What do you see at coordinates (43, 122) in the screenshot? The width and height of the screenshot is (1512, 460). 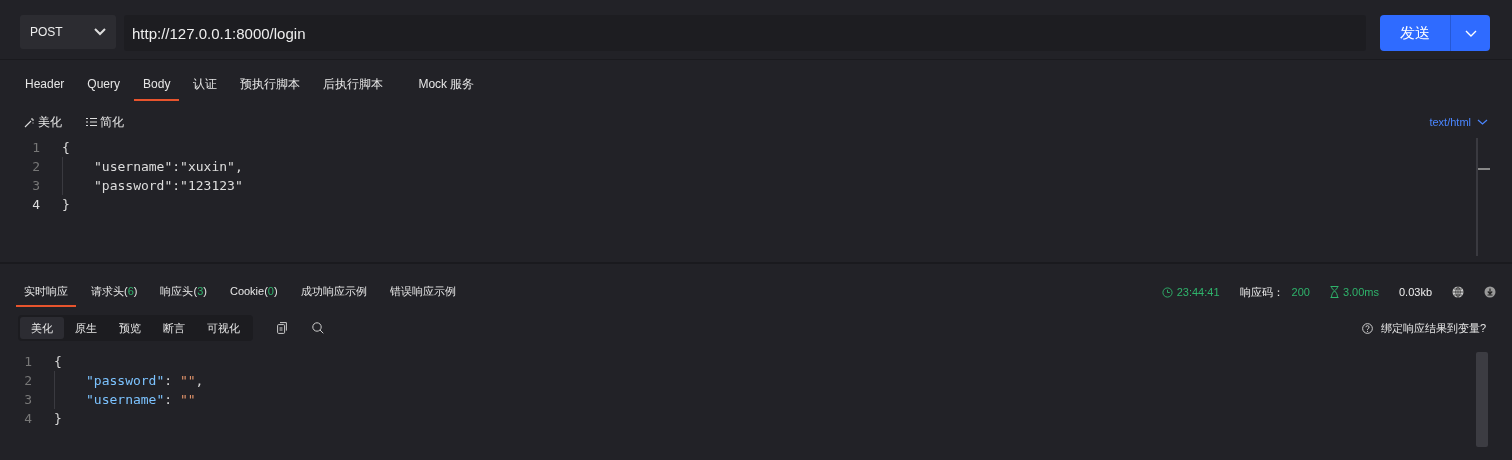 I see `beautify-button: 美化` at bounding box center [43, 122].